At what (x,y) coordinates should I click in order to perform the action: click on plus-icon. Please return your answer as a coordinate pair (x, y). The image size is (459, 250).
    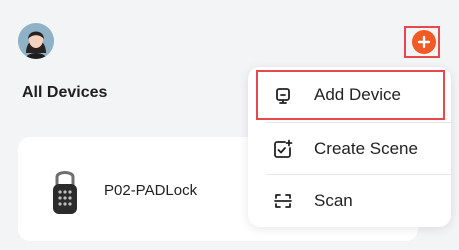
    Looking at the image, I should click on (424, 42).